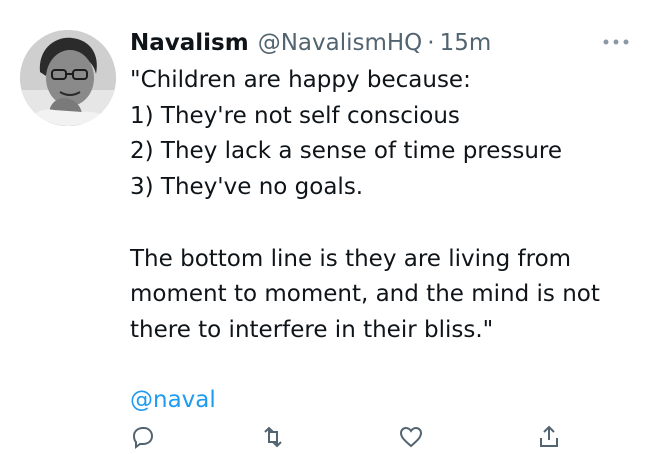  I want to click on reply-icon, so click(143, 438).